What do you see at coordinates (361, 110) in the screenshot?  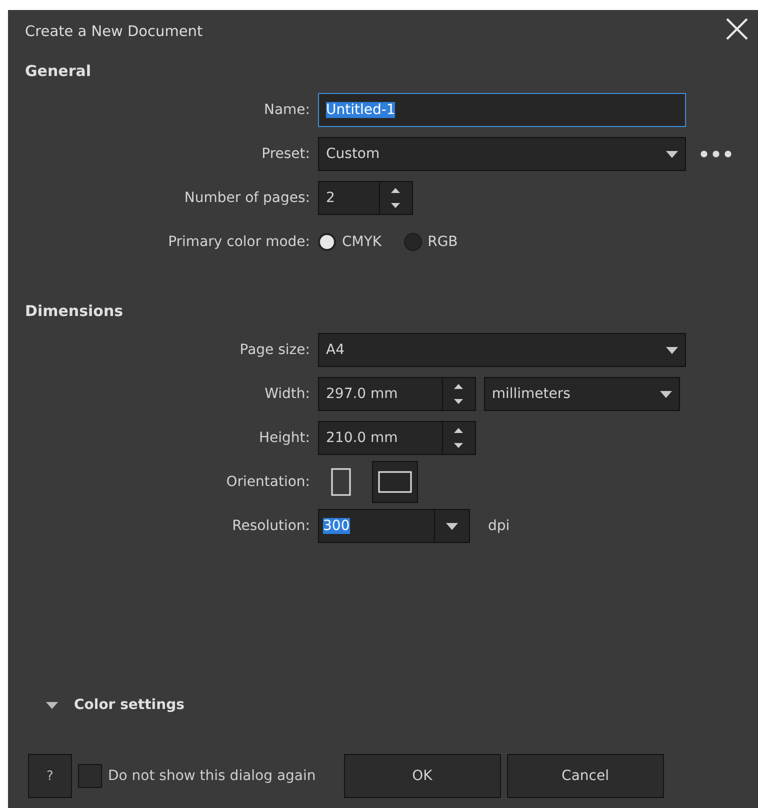 I see `field-value: Untitled-1` at bounding box center [361, 110].